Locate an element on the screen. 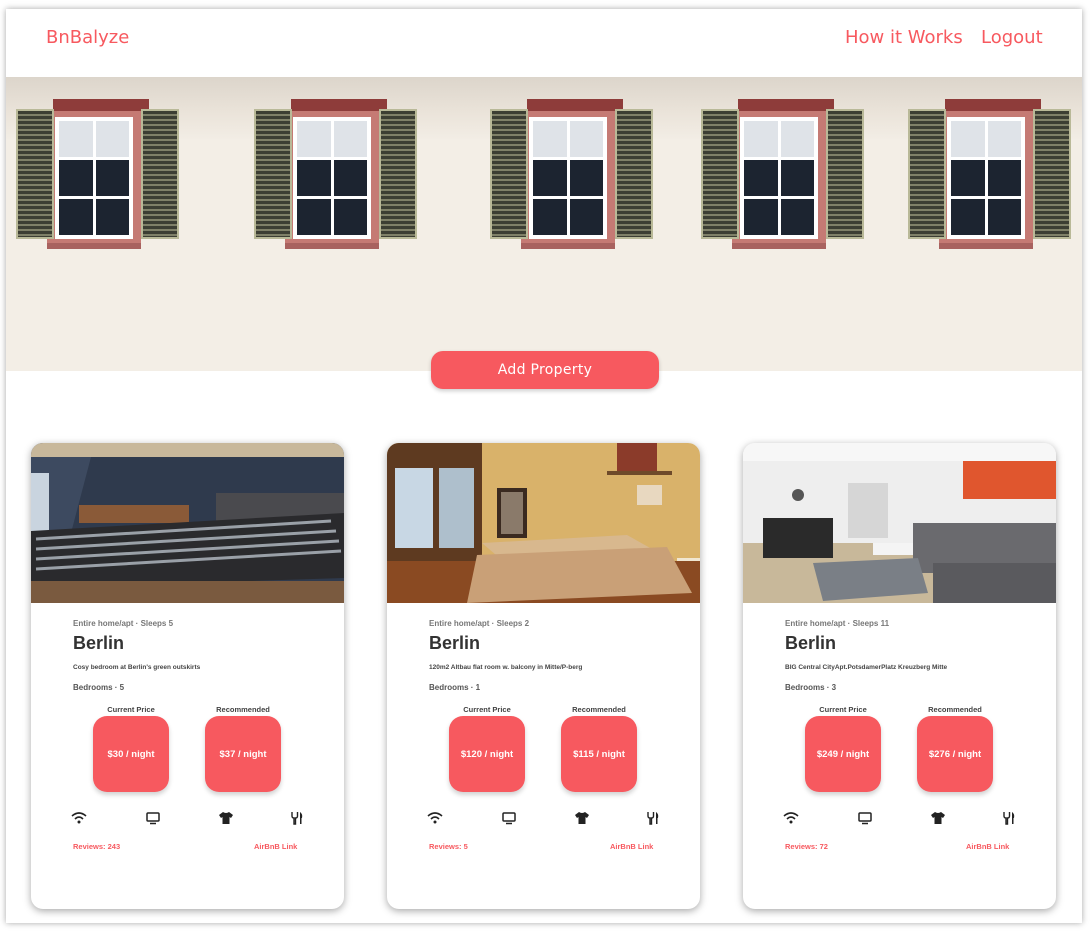 The image size is (1091, 932). recommended-price-badge: $37 / night is located at coordinates (243, 754).